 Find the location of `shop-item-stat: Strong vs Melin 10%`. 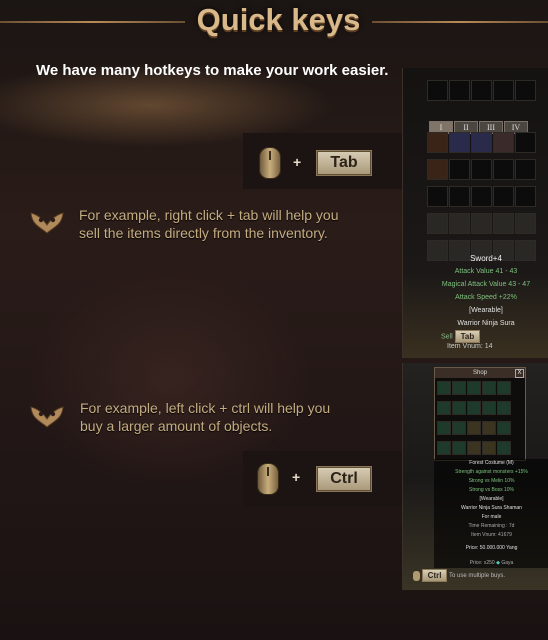

shop-item-stat: Strong vs Melin 10% is located at coordinates (491, 481).